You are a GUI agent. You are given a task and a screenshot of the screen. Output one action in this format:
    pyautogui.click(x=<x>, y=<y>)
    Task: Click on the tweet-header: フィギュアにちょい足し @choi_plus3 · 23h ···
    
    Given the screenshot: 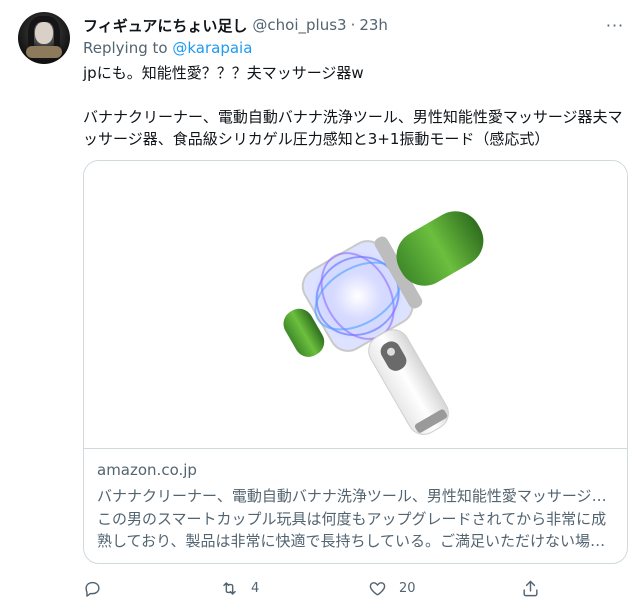 What is the action you would take?
    pyautogui.click(x=354, y=25)
    